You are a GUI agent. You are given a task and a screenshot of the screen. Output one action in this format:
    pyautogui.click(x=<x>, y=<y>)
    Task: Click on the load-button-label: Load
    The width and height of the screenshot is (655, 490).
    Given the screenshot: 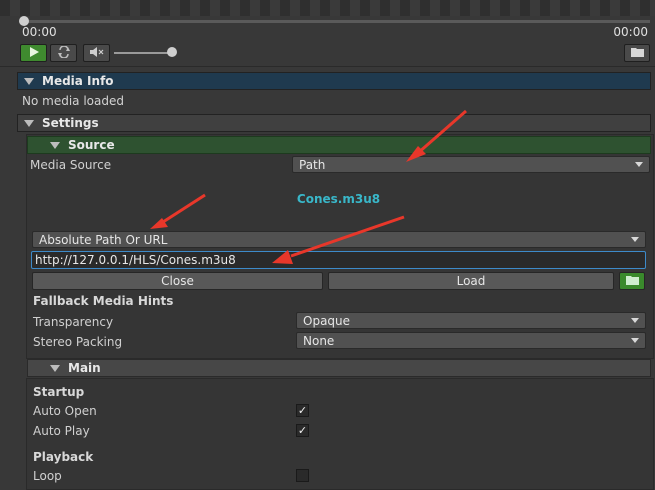 What is the action you would take?
    pyautogui.click(x=471, y=281)
    